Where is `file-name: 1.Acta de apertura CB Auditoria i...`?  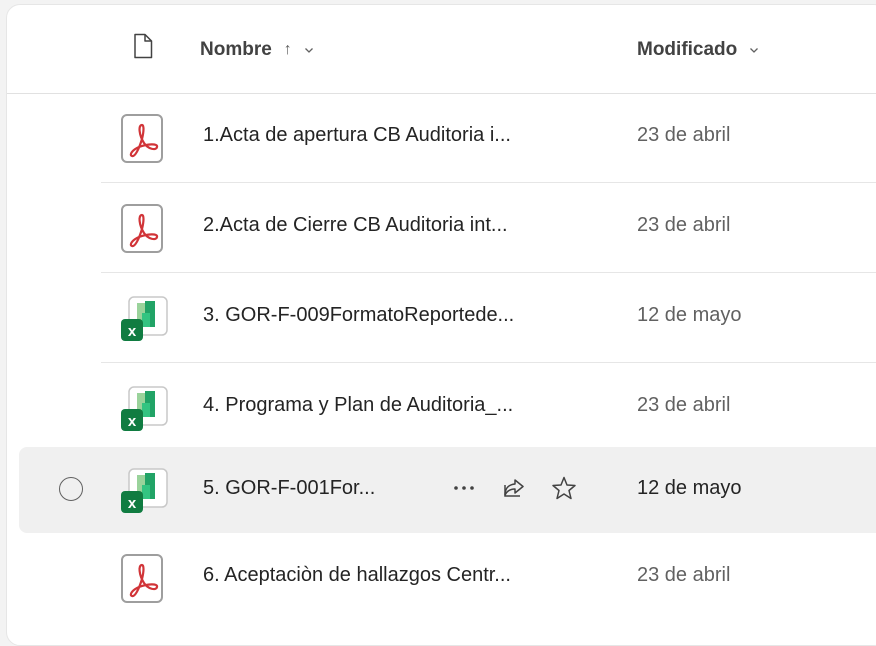 file-name: 1.Acta de apertura CB Auditoria i... is located at coordinates (357, 135).